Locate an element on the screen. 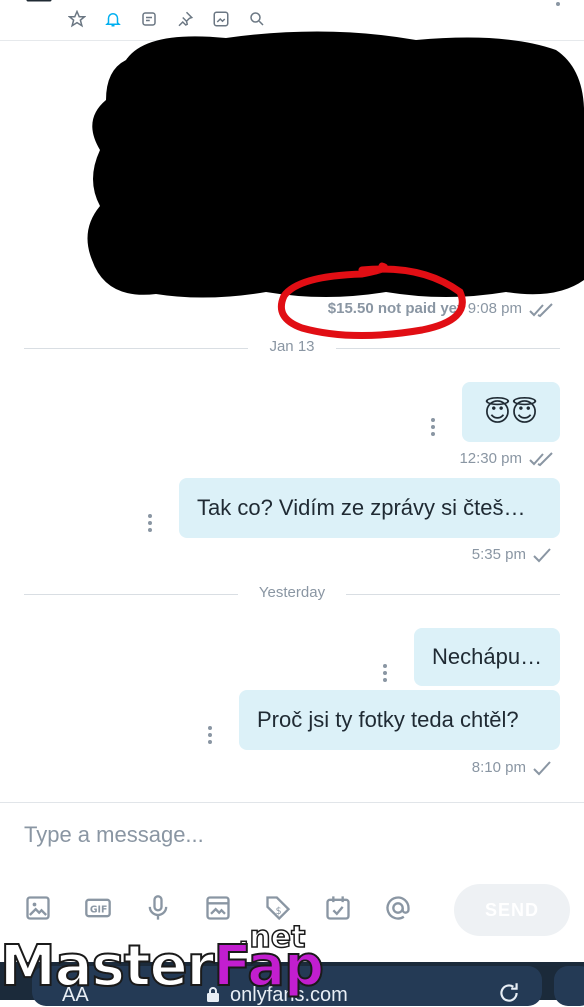  message-time: 9:08 pm is located at coordinates (494, 308).